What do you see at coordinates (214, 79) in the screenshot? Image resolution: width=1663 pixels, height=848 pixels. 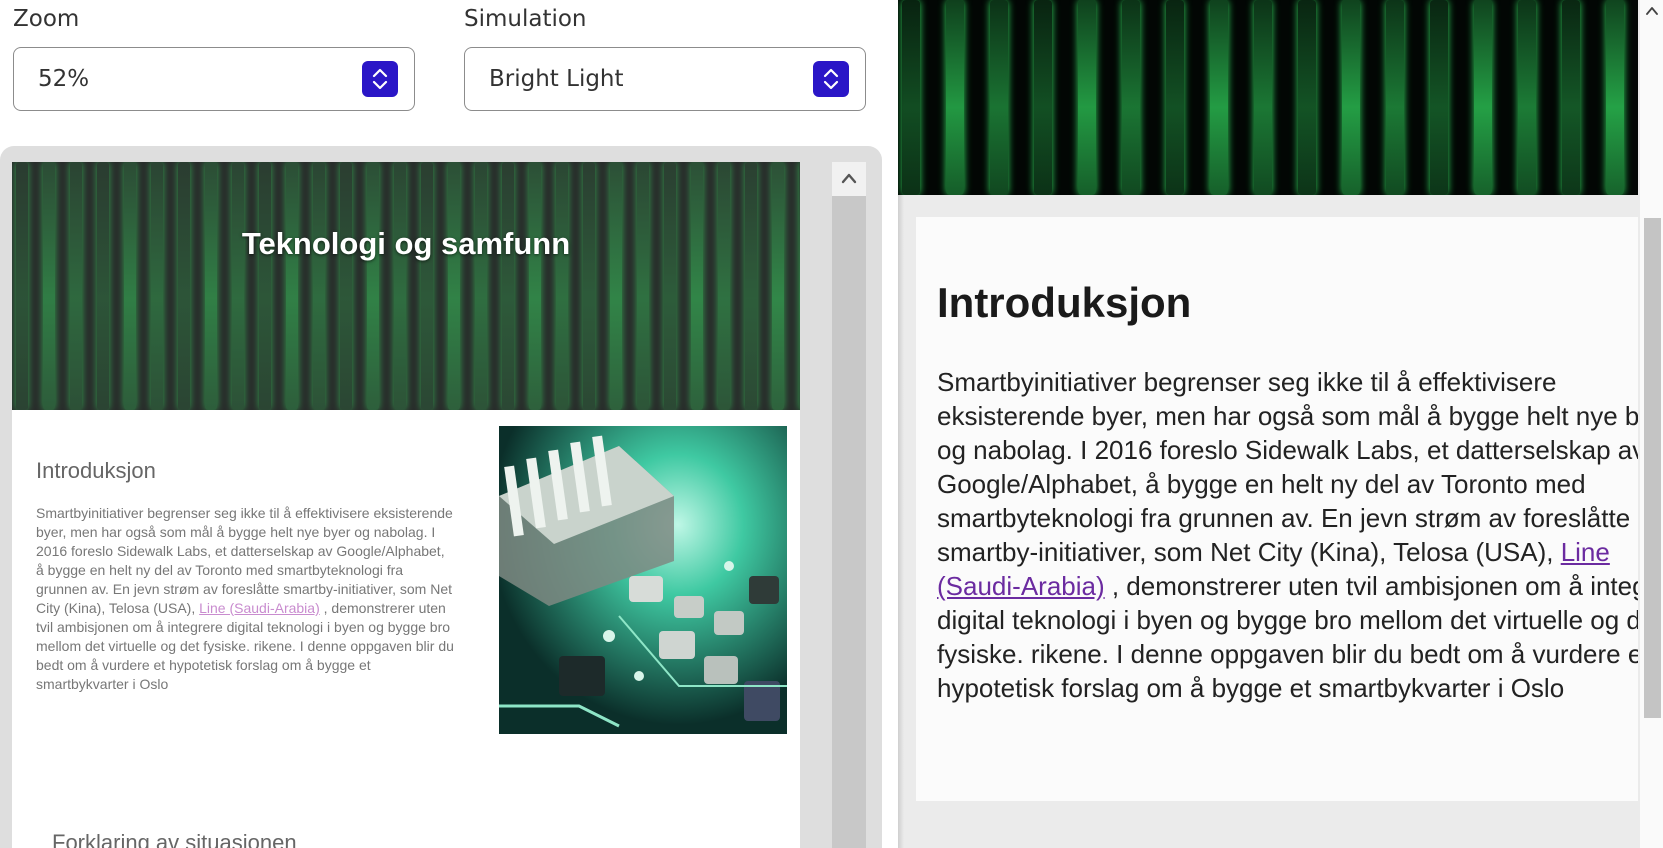 I see `zoom-select: 52%` at bounding box center [214, 79].